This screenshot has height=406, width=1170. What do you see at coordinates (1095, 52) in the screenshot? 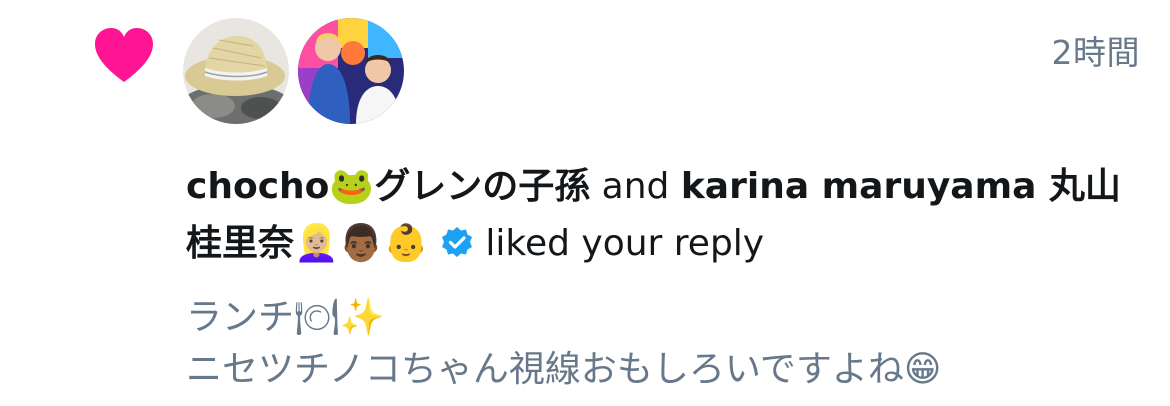
I see `timestamp: 2時間` at bounding box center [1095, 52].